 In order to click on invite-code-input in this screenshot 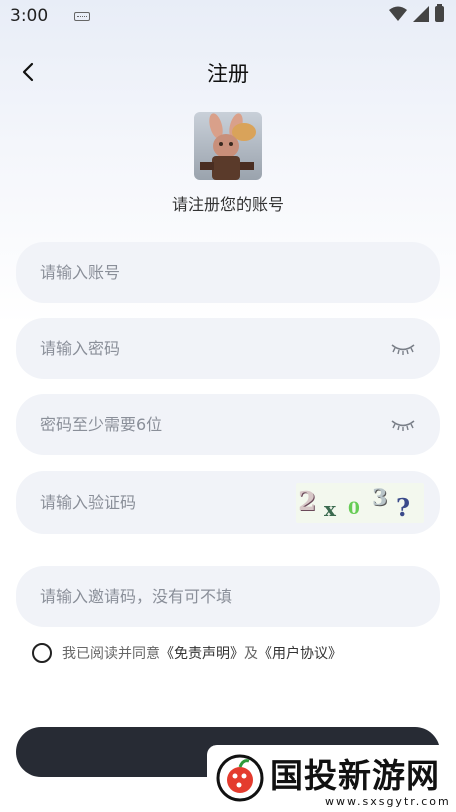, I will do `click(228, 596)`.